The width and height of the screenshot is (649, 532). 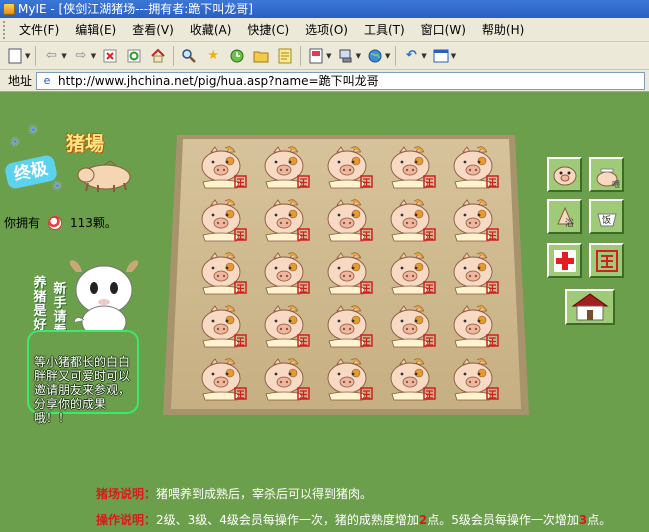 What do you see at coordinates (503, 30) in the screenshot?
I see `menu-help: 帮助(H)` at bounding box center [503, 30].